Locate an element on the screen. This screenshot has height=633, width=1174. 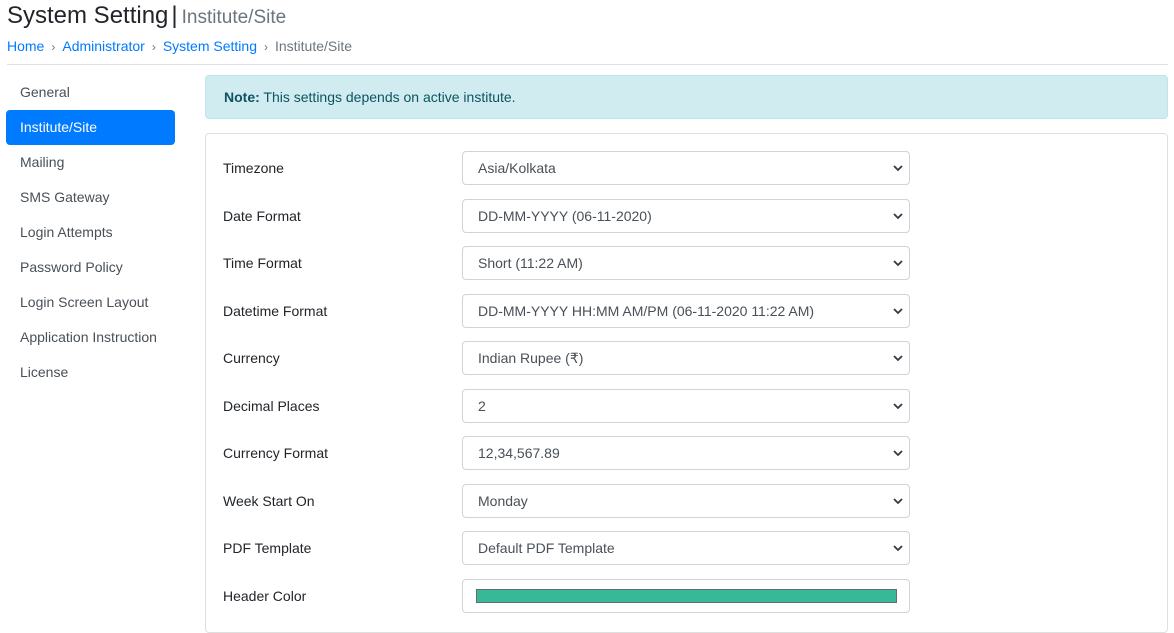
page-title: System Setting | Institute/Site is located at coordinates (146, 17).